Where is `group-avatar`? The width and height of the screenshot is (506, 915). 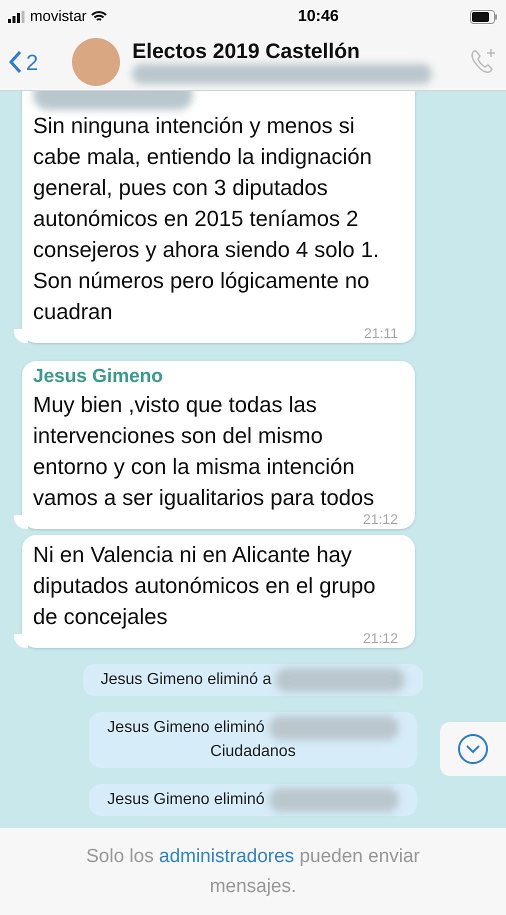 group-avatar is located at coordinates (96, 62).